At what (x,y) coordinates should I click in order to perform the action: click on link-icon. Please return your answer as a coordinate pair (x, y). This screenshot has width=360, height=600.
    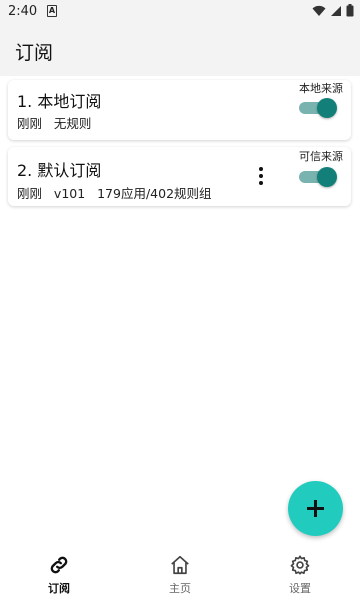
    Looking at the image, I should click on (59, 565).